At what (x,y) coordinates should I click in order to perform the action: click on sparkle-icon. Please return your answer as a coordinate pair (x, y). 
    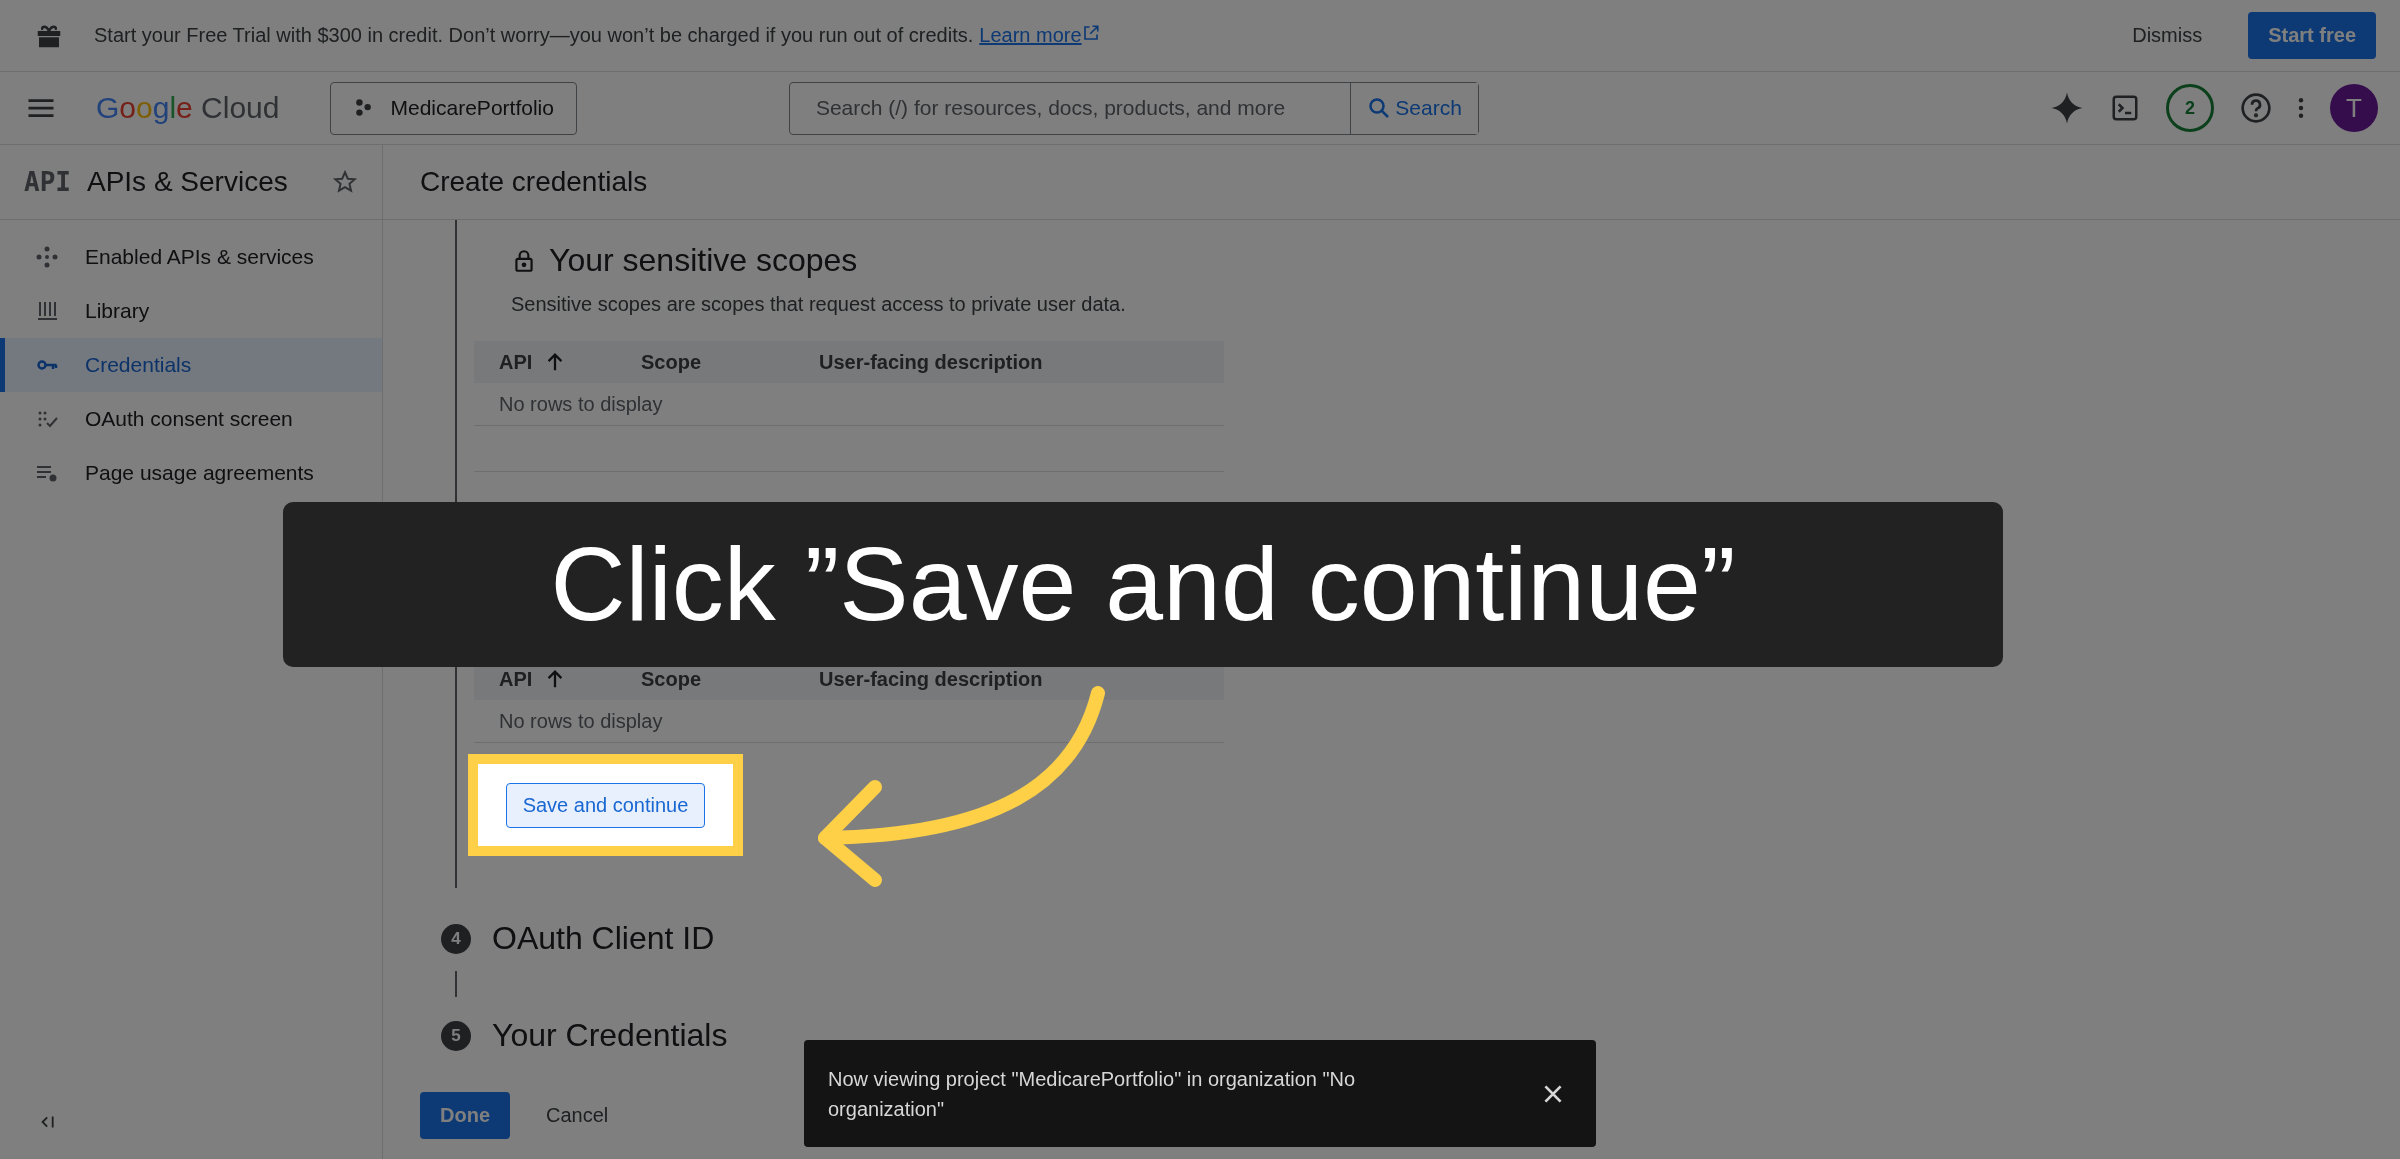
    Looking at the image, I should click on (2067, 108).